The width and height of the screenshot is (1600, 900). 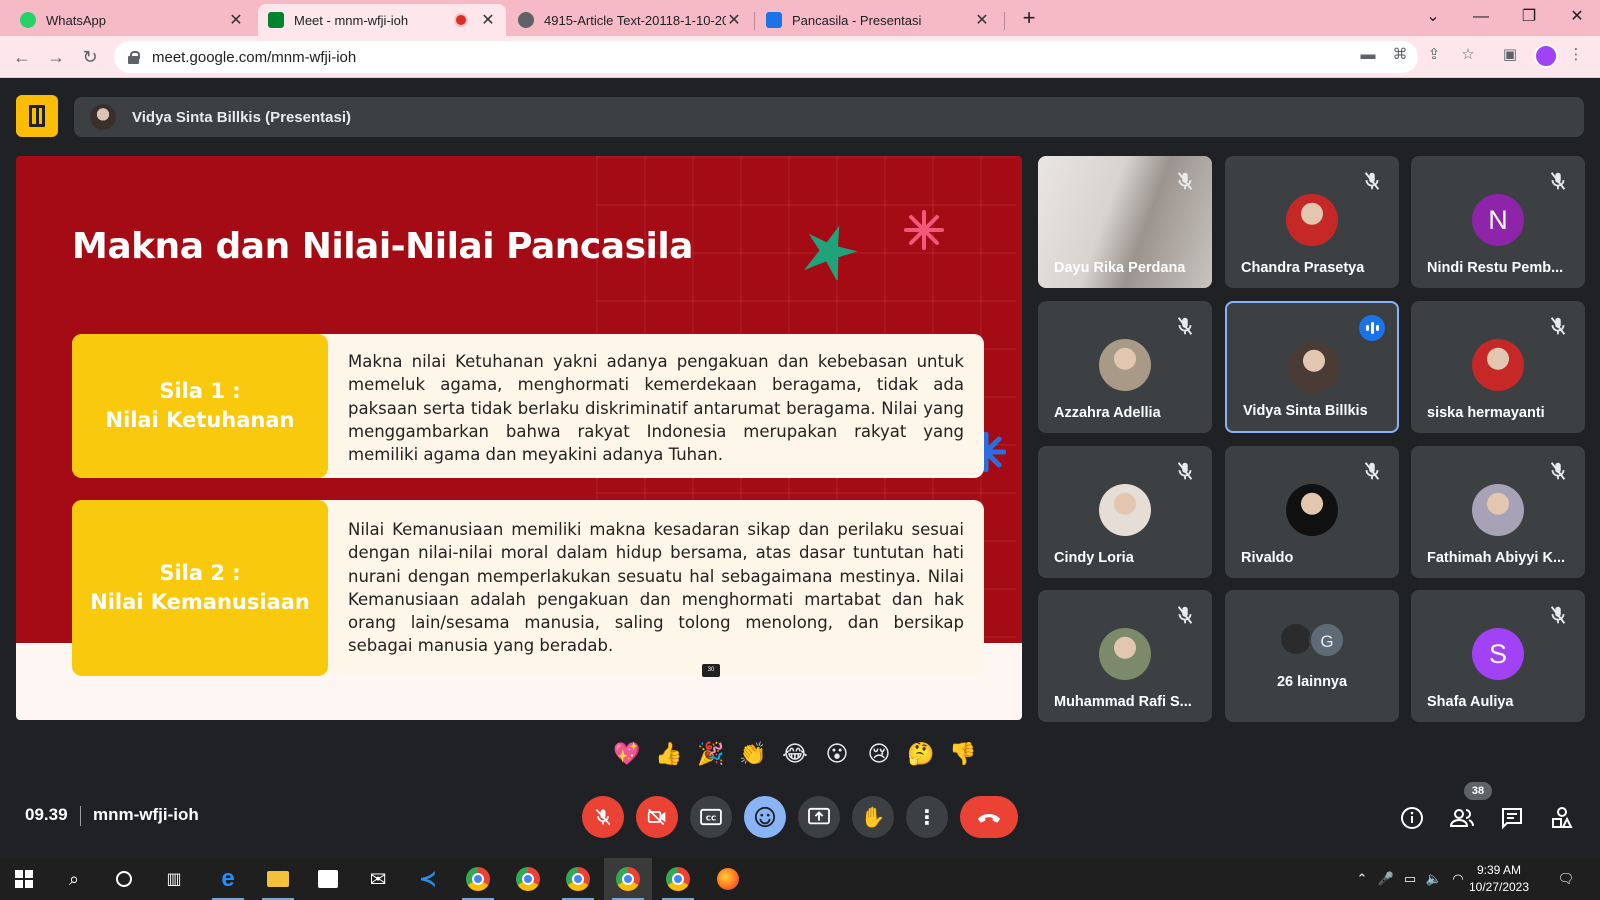 I want to click on camera-icon: ▬, so click(x=1368, y=55).